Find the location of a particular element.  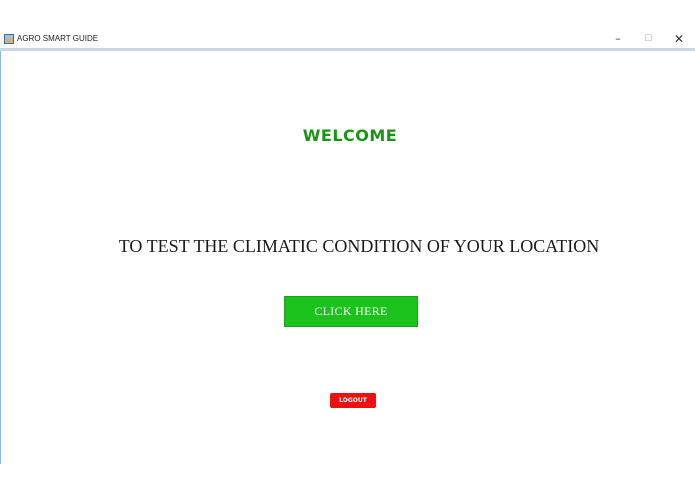

click-here-button: CLICK HERE is located at coordinates (351, 311).